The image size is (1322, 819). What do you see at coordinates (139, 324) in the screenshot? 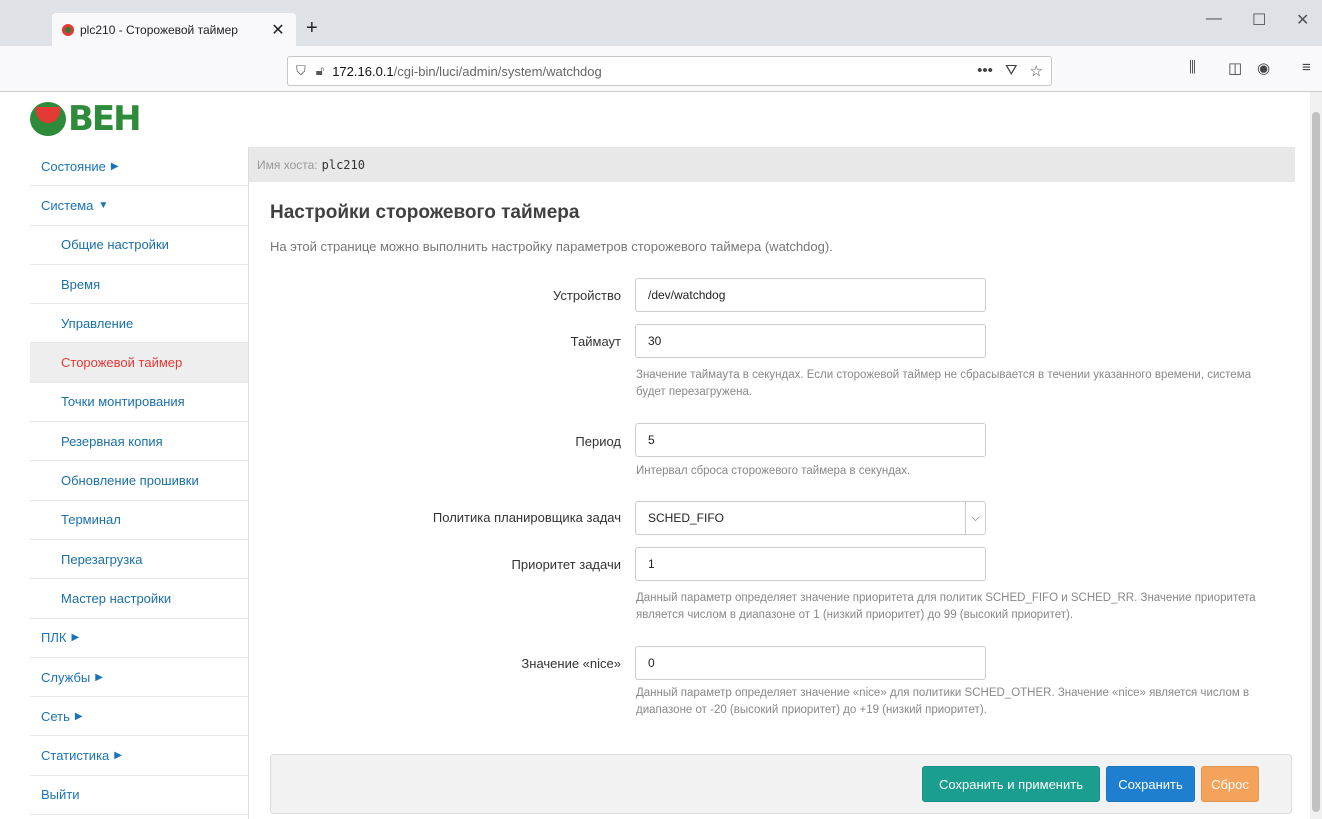
I see `sidebar-item-admin: Управление` at bounding box center [139, 324].